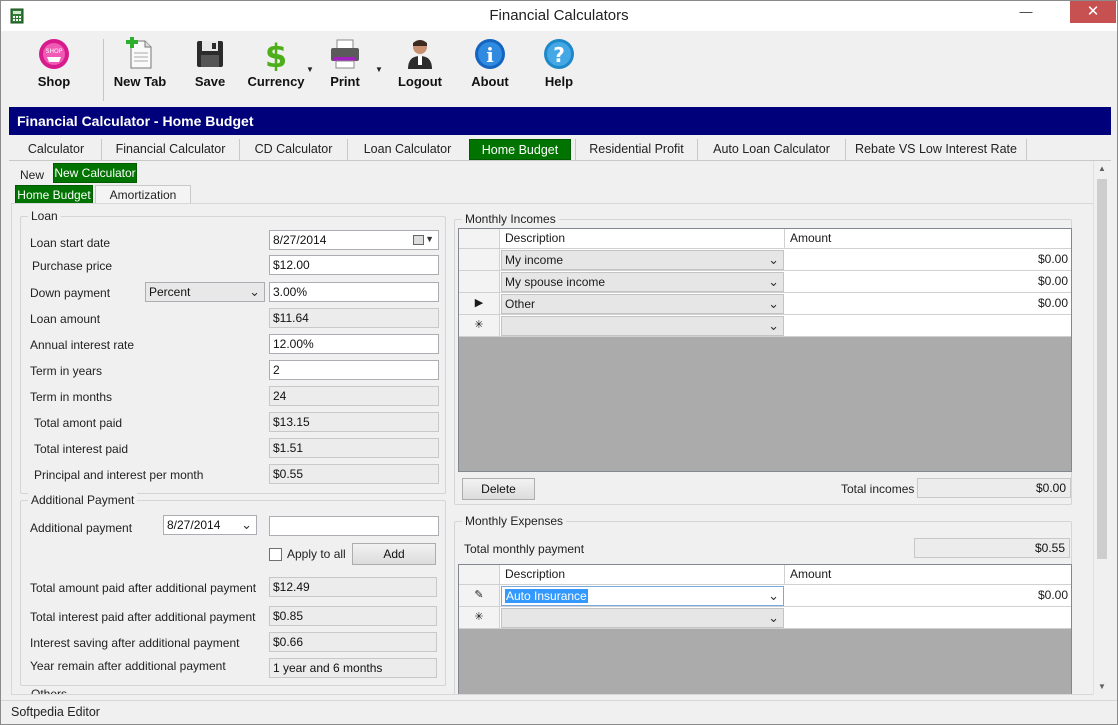 The height and width of the screenshot is (725, 1118). Describe the element at coordinates (394, 554) in the screenshot. I see `add-button: Add` at that location.